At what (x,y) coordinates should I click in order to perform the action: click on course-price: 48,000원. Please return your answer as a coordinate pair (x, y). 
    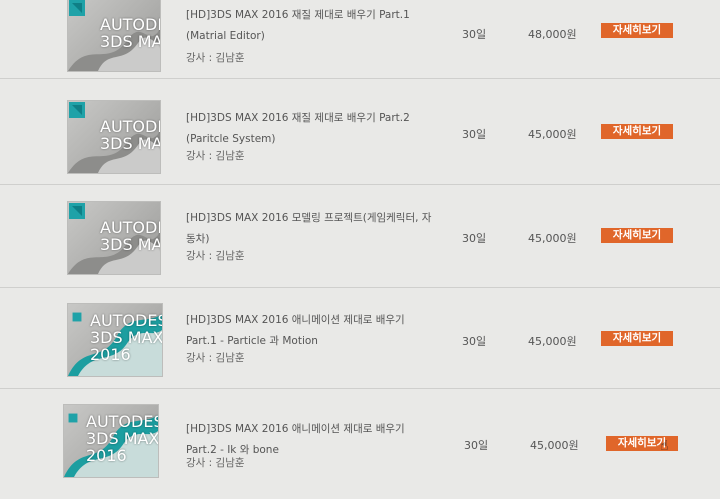
    Looking at the image, I should click on (552, 34).